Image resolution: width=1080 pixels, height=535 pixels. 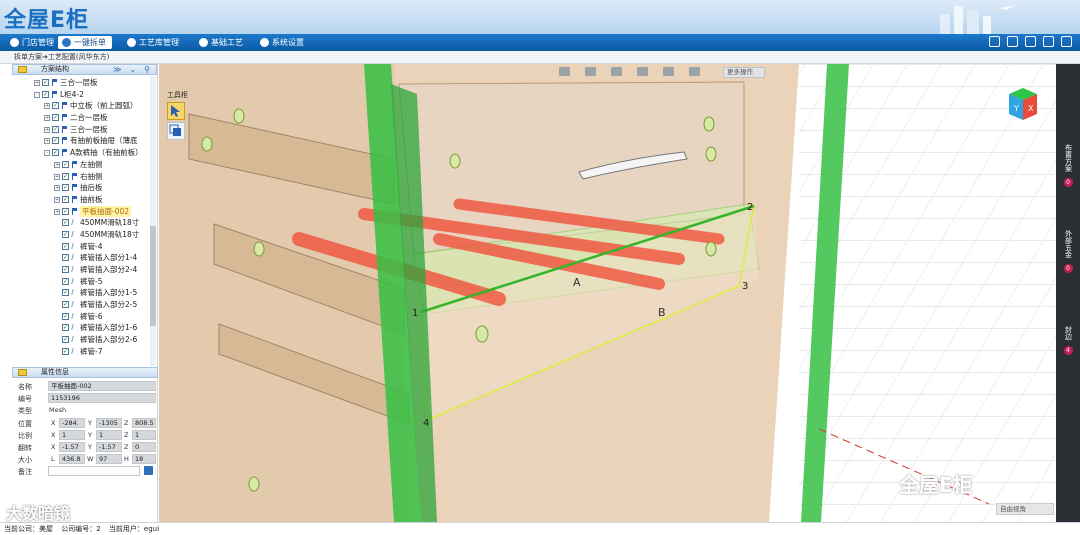 What do you see at coordinates (109, 422) in the screenshot?
I see `pos-y-field: -1305` at bounding box center [109, 422].